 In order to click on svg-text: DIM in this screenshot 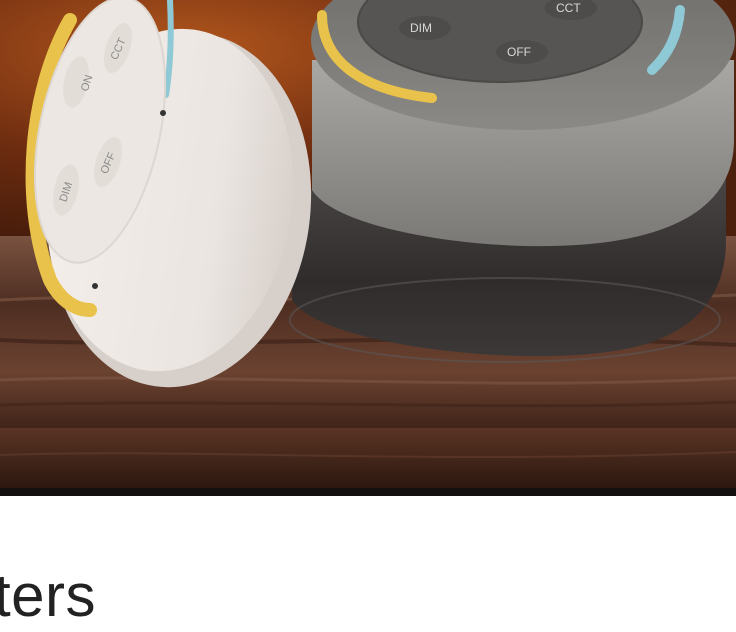, I will do `click(421, 28)`.